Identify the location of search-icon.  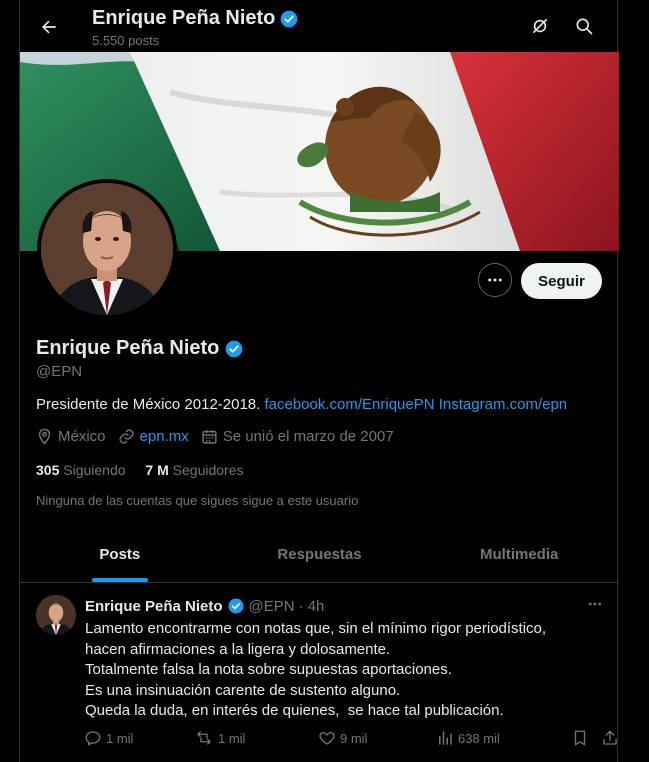
(584, 26).